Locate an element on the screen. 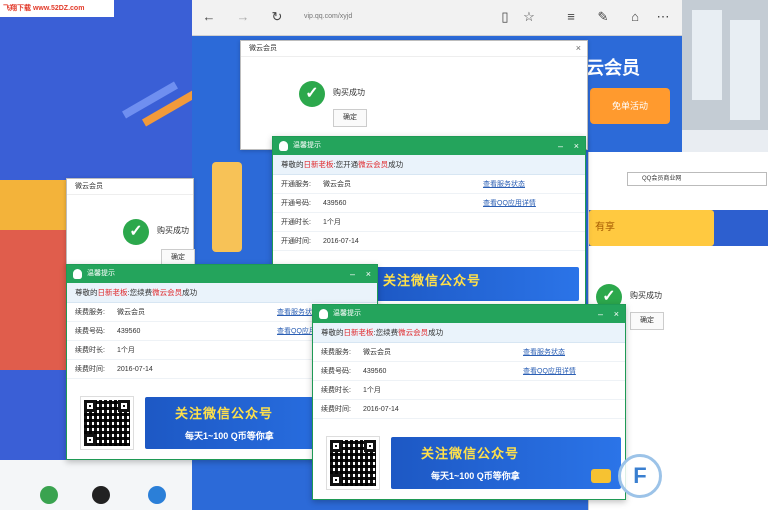 The width and height of the screenshot is (768, 510). purchase-dialog: 微云会员 ✓ 购买成功 确定 is located at coordinates (130, 223).